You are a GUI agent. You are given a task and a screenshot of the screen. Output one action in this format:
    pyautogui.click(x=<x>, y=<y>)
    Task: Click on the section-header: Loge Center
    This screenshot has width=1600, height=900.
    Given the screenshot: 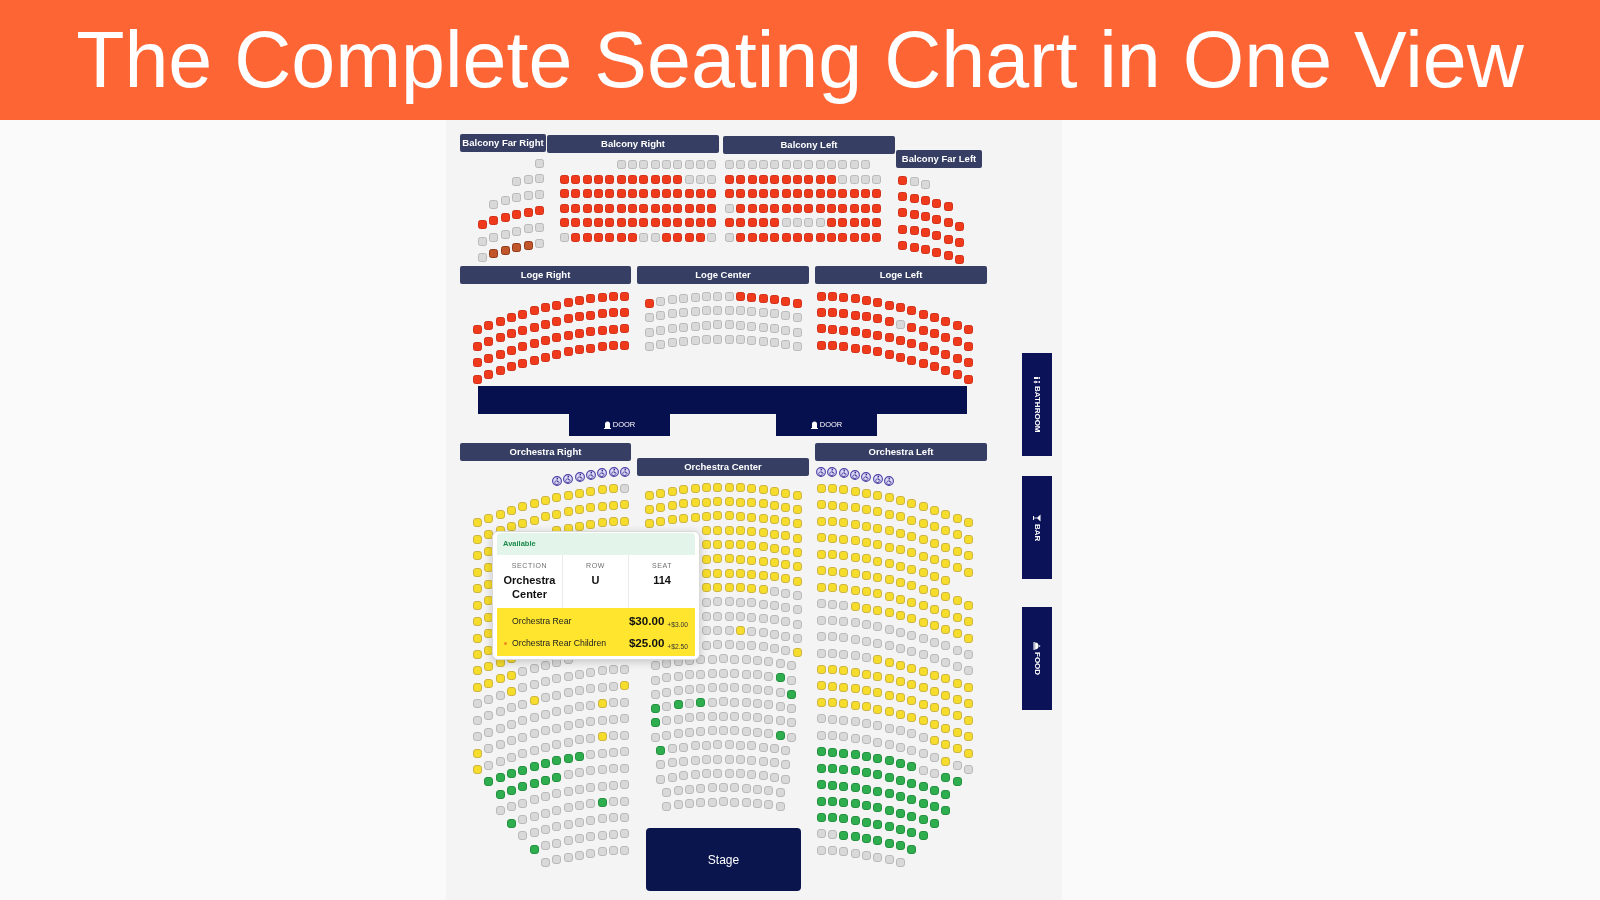 What is the action you would take?
    pyautogui.click(x=723, y=275)
    